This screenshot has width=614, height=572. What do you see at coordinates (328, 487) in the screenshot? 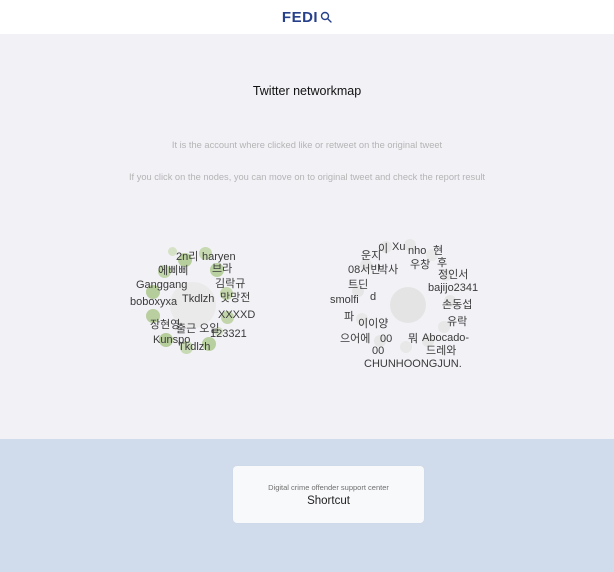
I see `shortcut-subtitle: Digital crime offender support center` at bounding box center [328, 487].